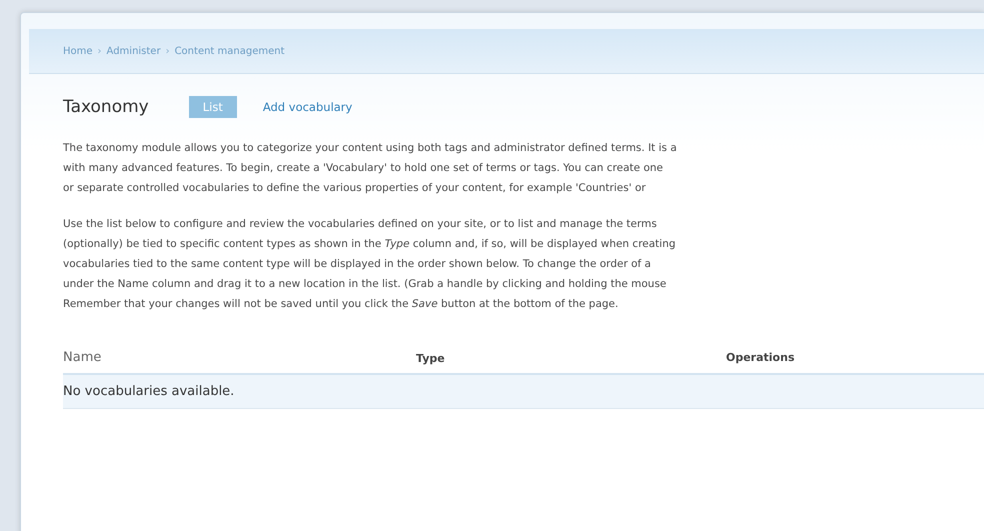 The width and height of the screenshot is (984, 531). I want to click on help-text-line: Use the list below to configure and review the vocabularies defined on your site, or to list and manage the terms, so click(360, 224).